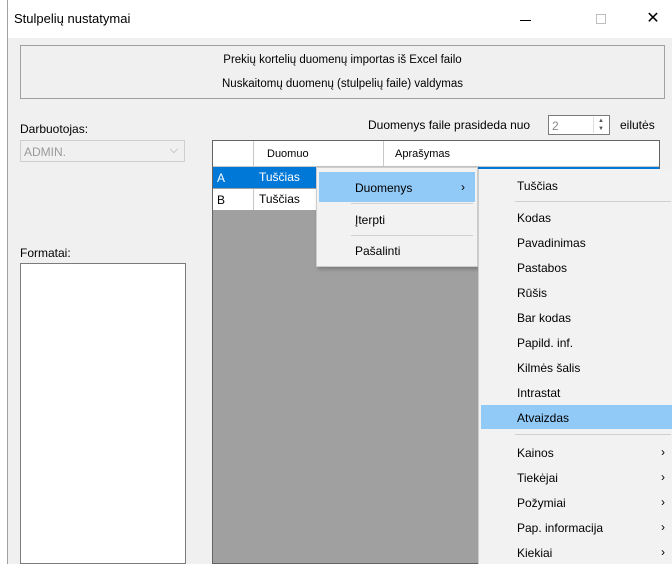 The height and width of the screenshot is (564, 672). What do you see at coordinates (576, 292) in the screenshot?
I see `submenu-item-type: Rūšis` at bounding box center [576, 292].